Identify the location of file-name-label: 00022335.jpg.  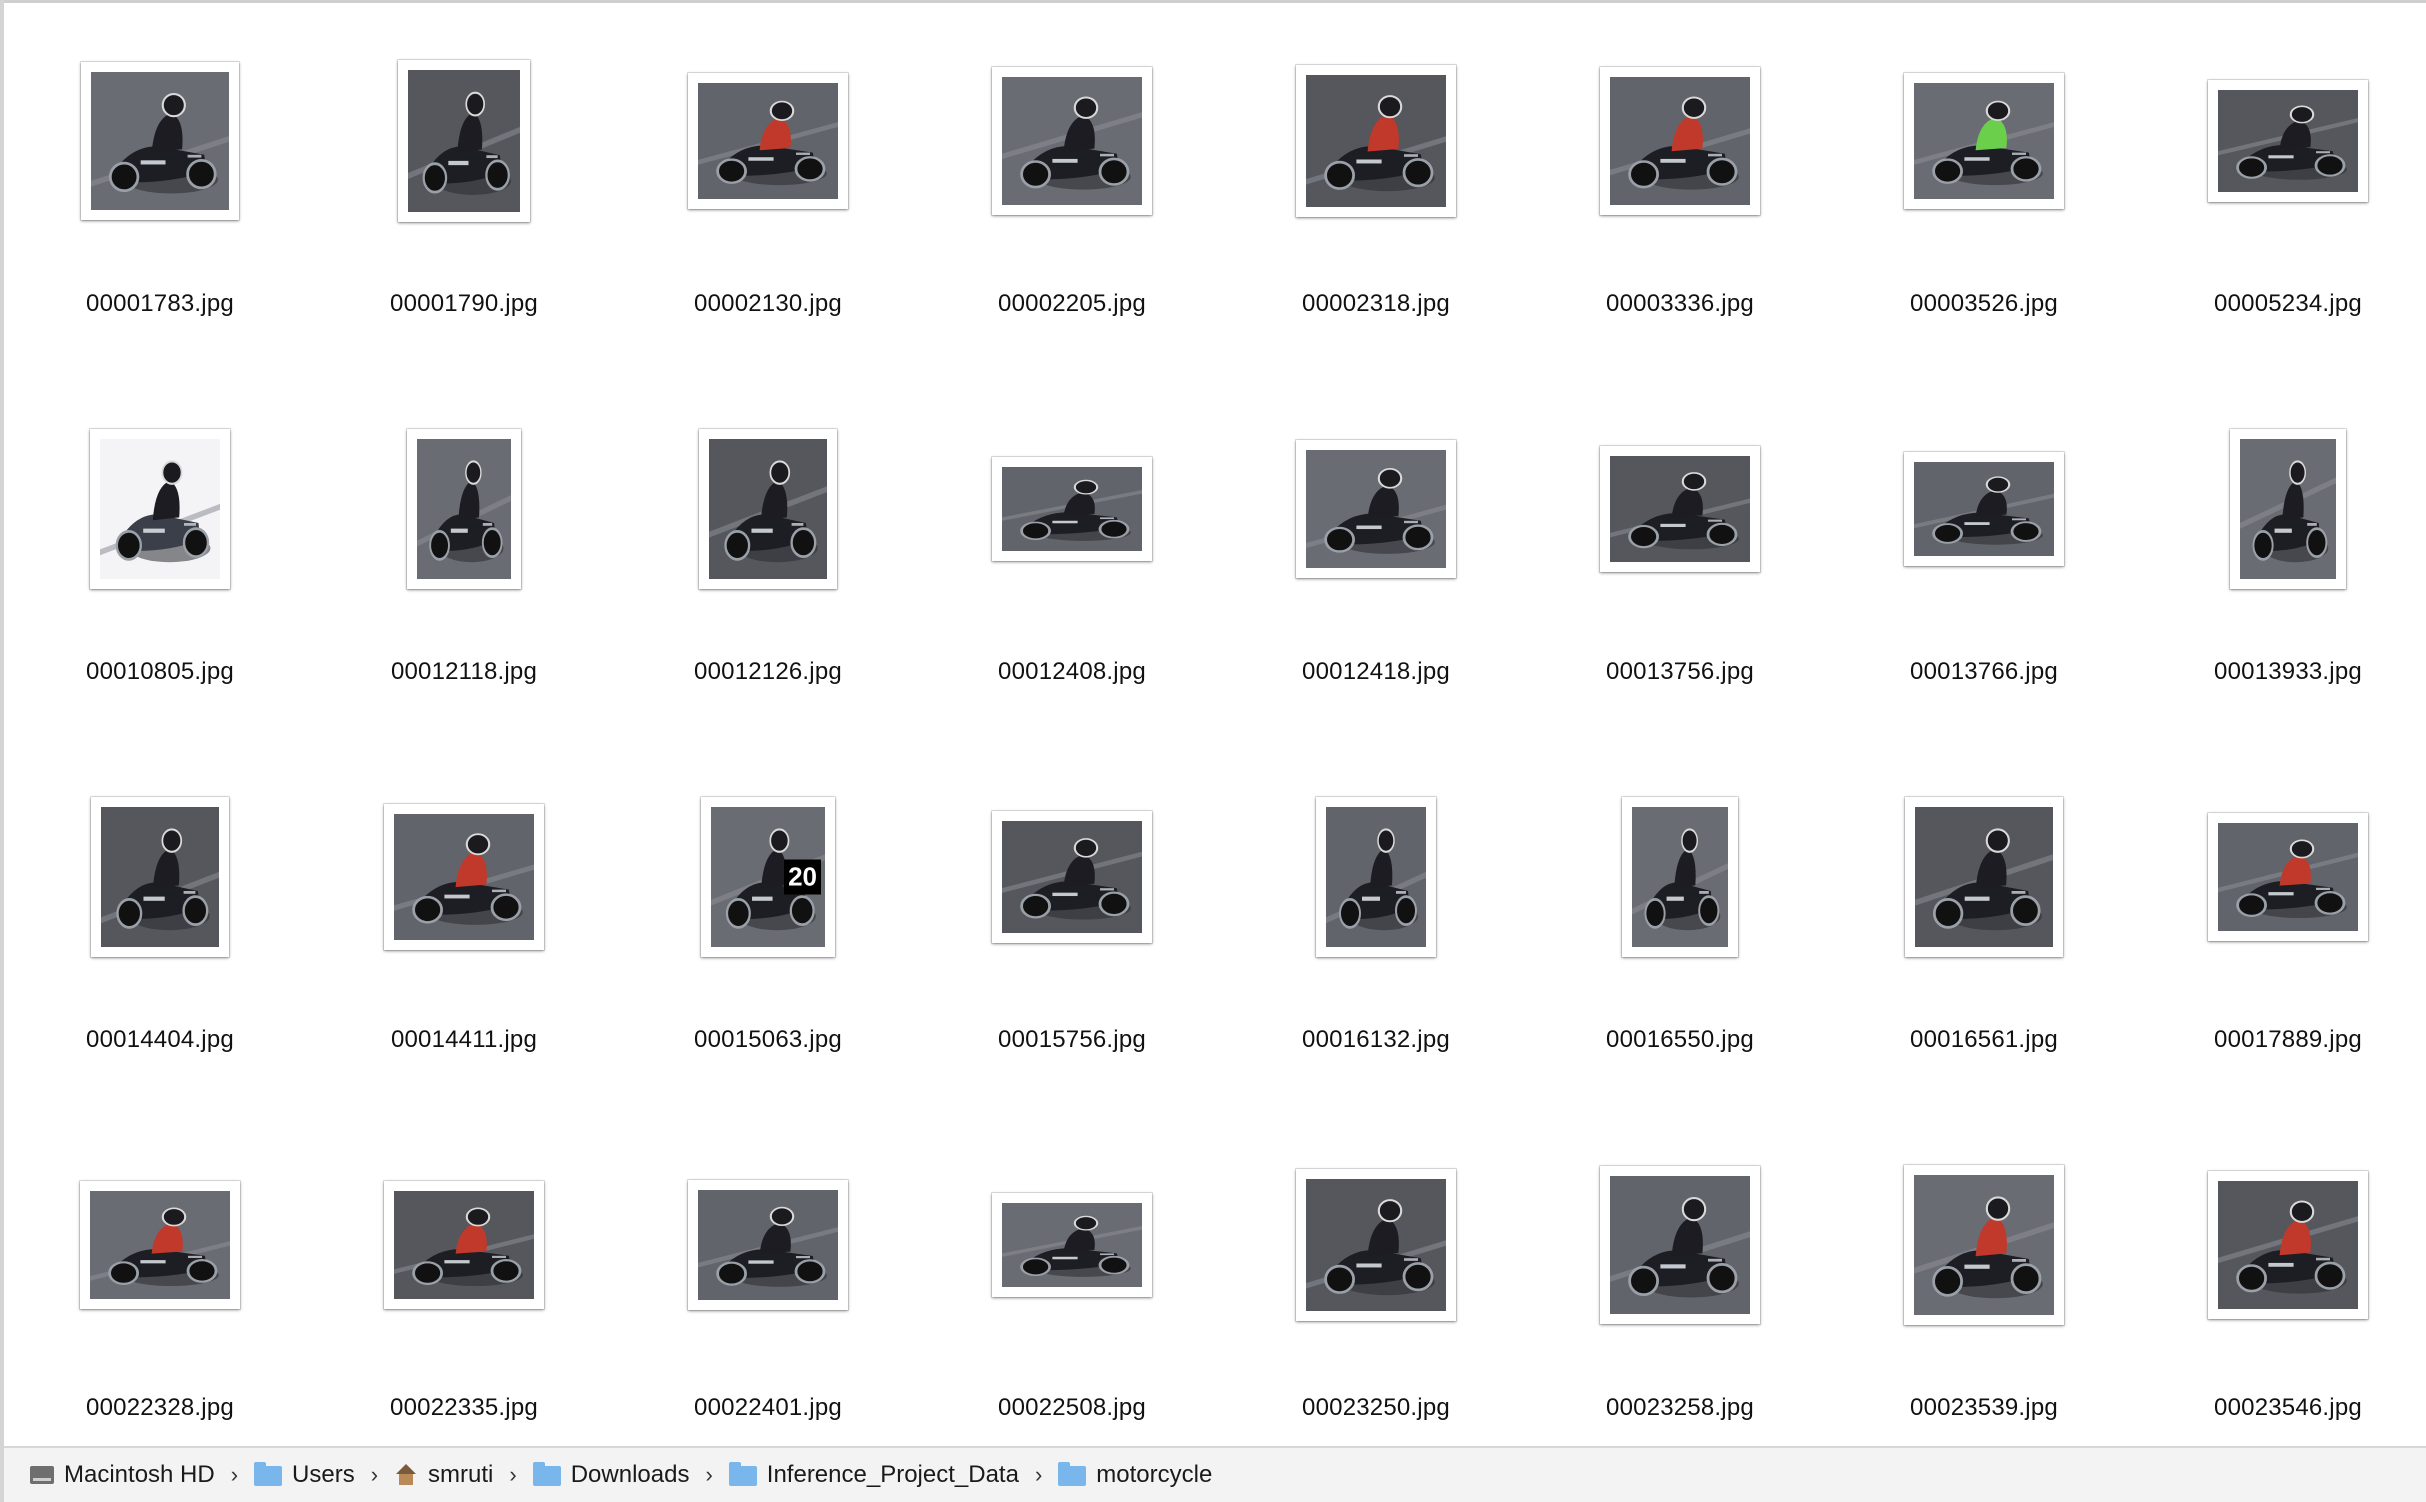
(464, 1408).